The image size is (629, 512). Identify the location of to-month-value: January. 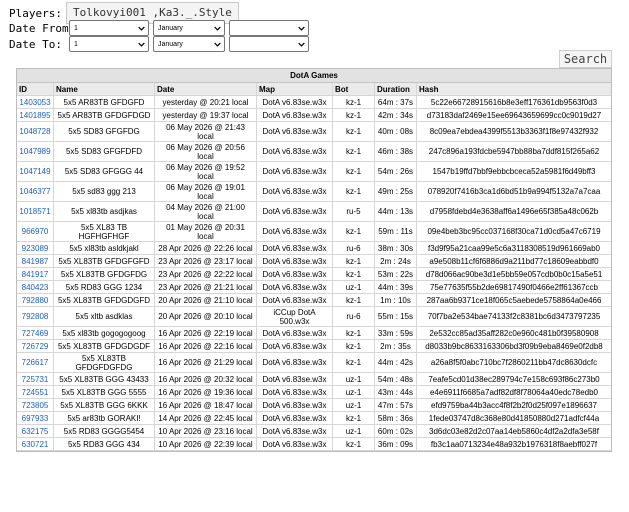
(170, 44).